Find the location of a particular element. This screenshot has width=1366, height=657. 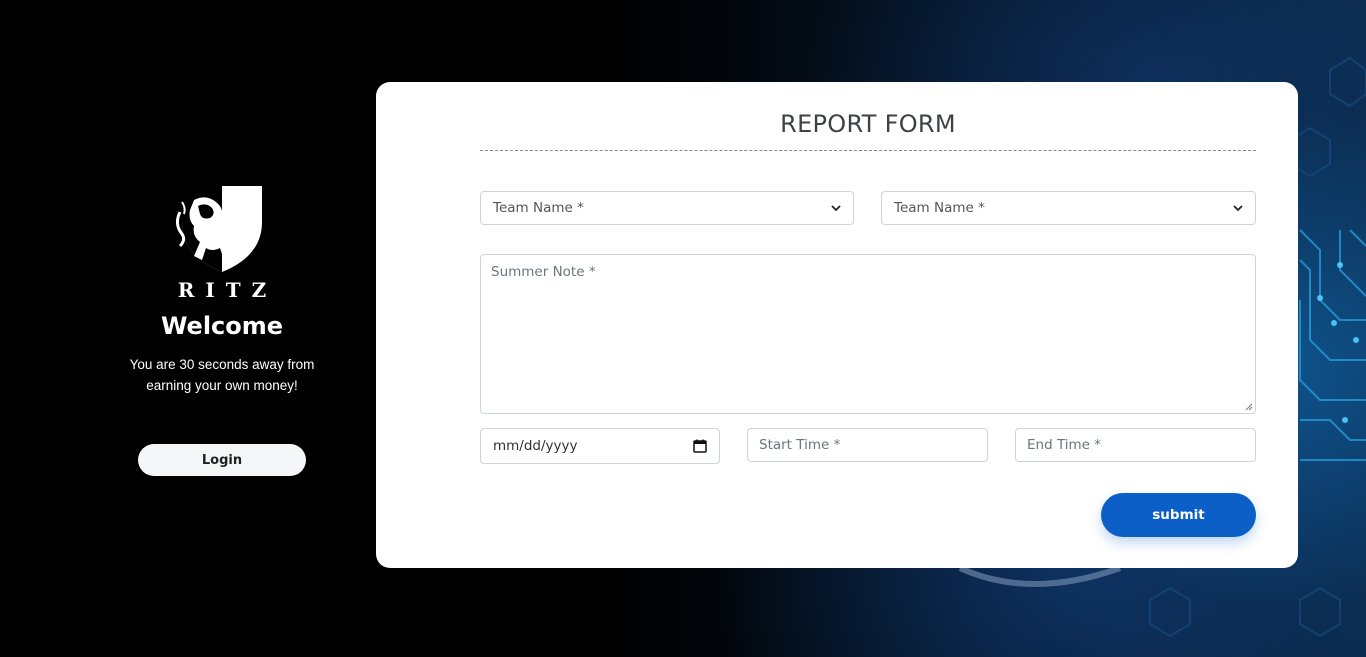

end-time-placeholder: End Time * is located at coordinates (1064, 445).